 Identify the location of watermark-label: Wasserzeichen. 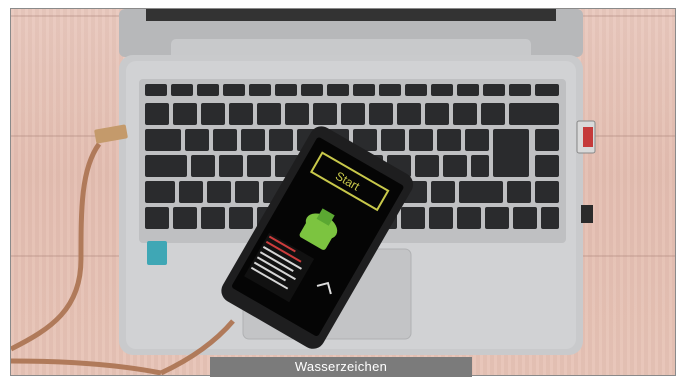
(341, 367).